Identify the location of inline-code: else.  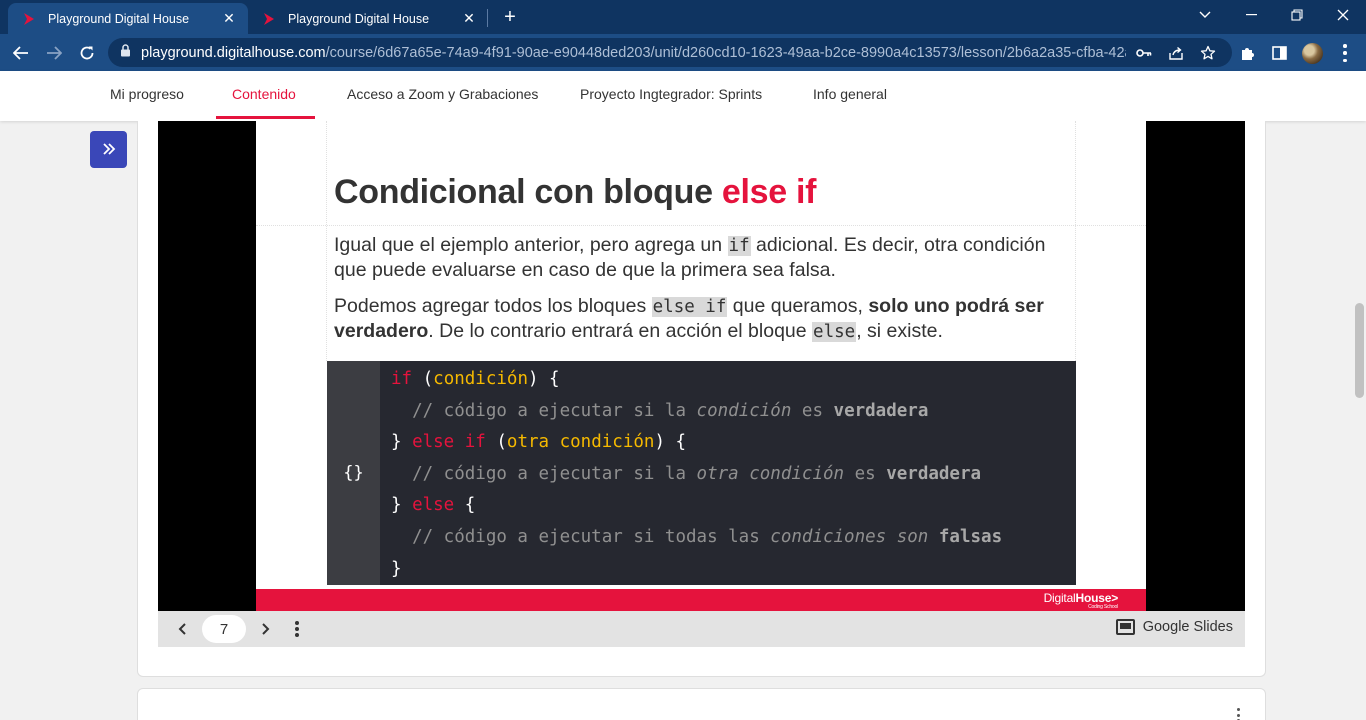
(834, 332).